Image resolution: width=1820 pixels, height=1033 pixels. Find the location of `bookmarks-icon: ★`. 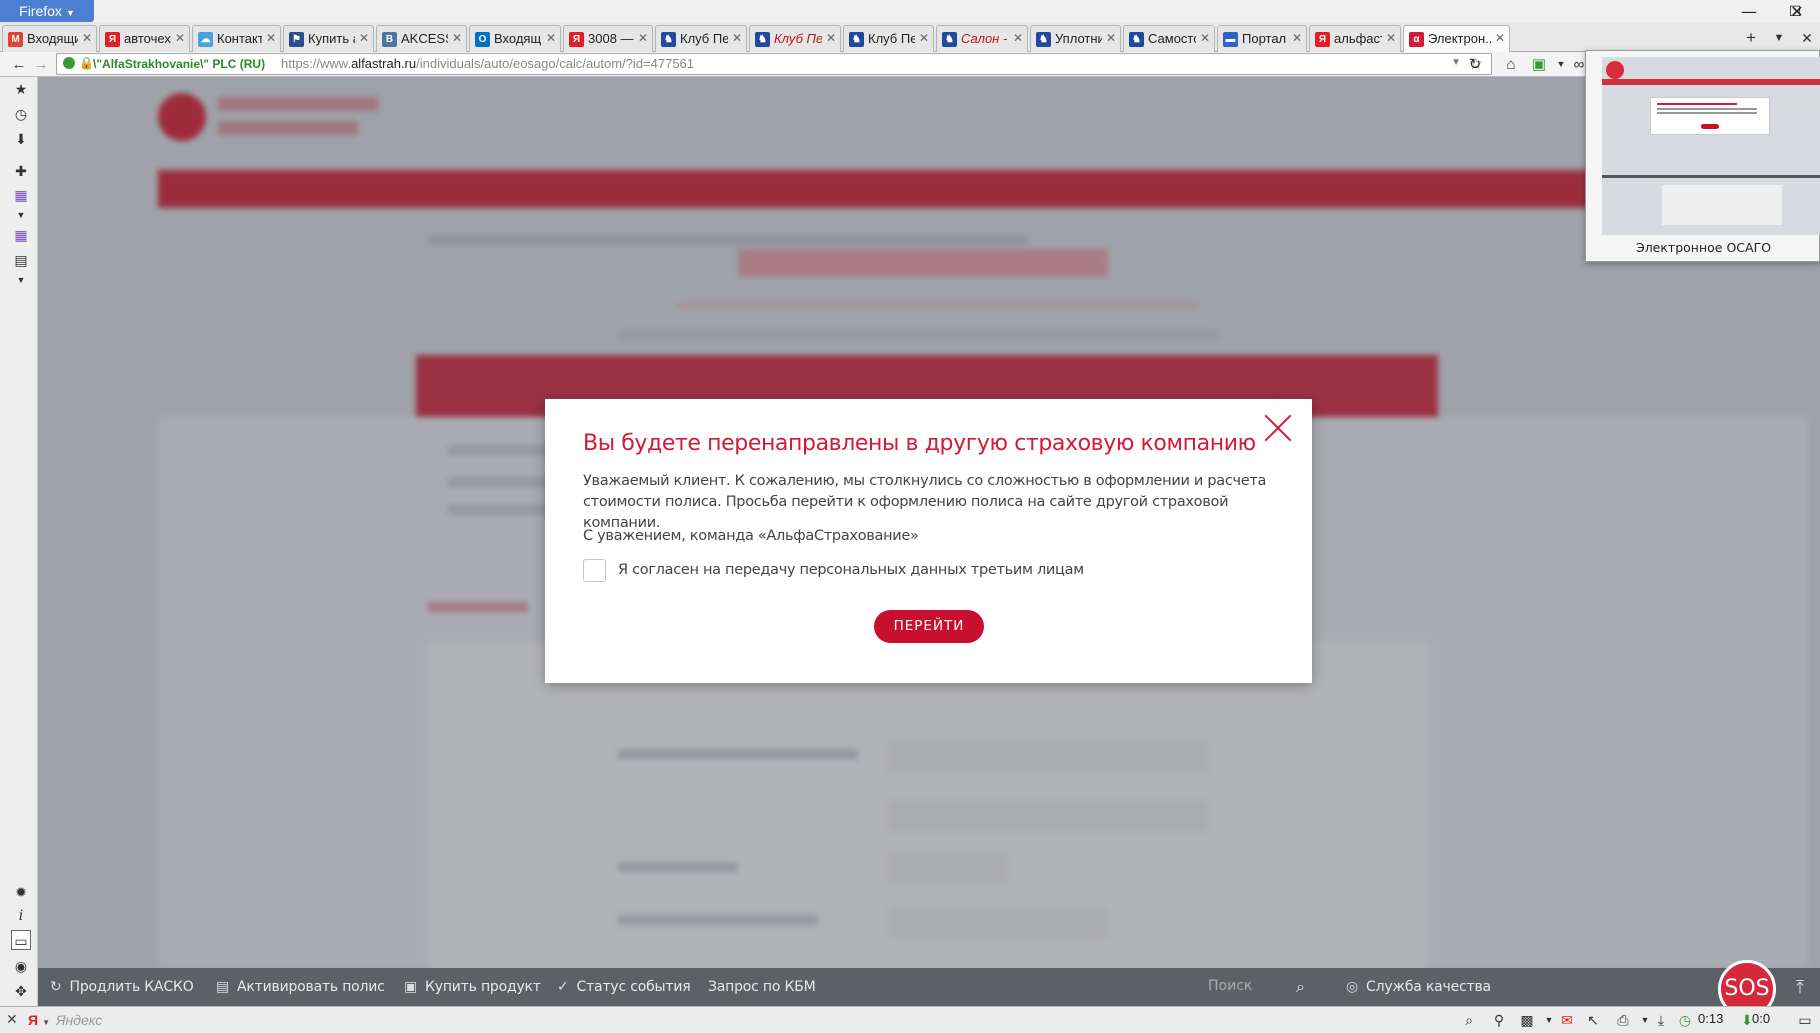

bookmarks-icon: ★ is located at coordinates (21, 89).